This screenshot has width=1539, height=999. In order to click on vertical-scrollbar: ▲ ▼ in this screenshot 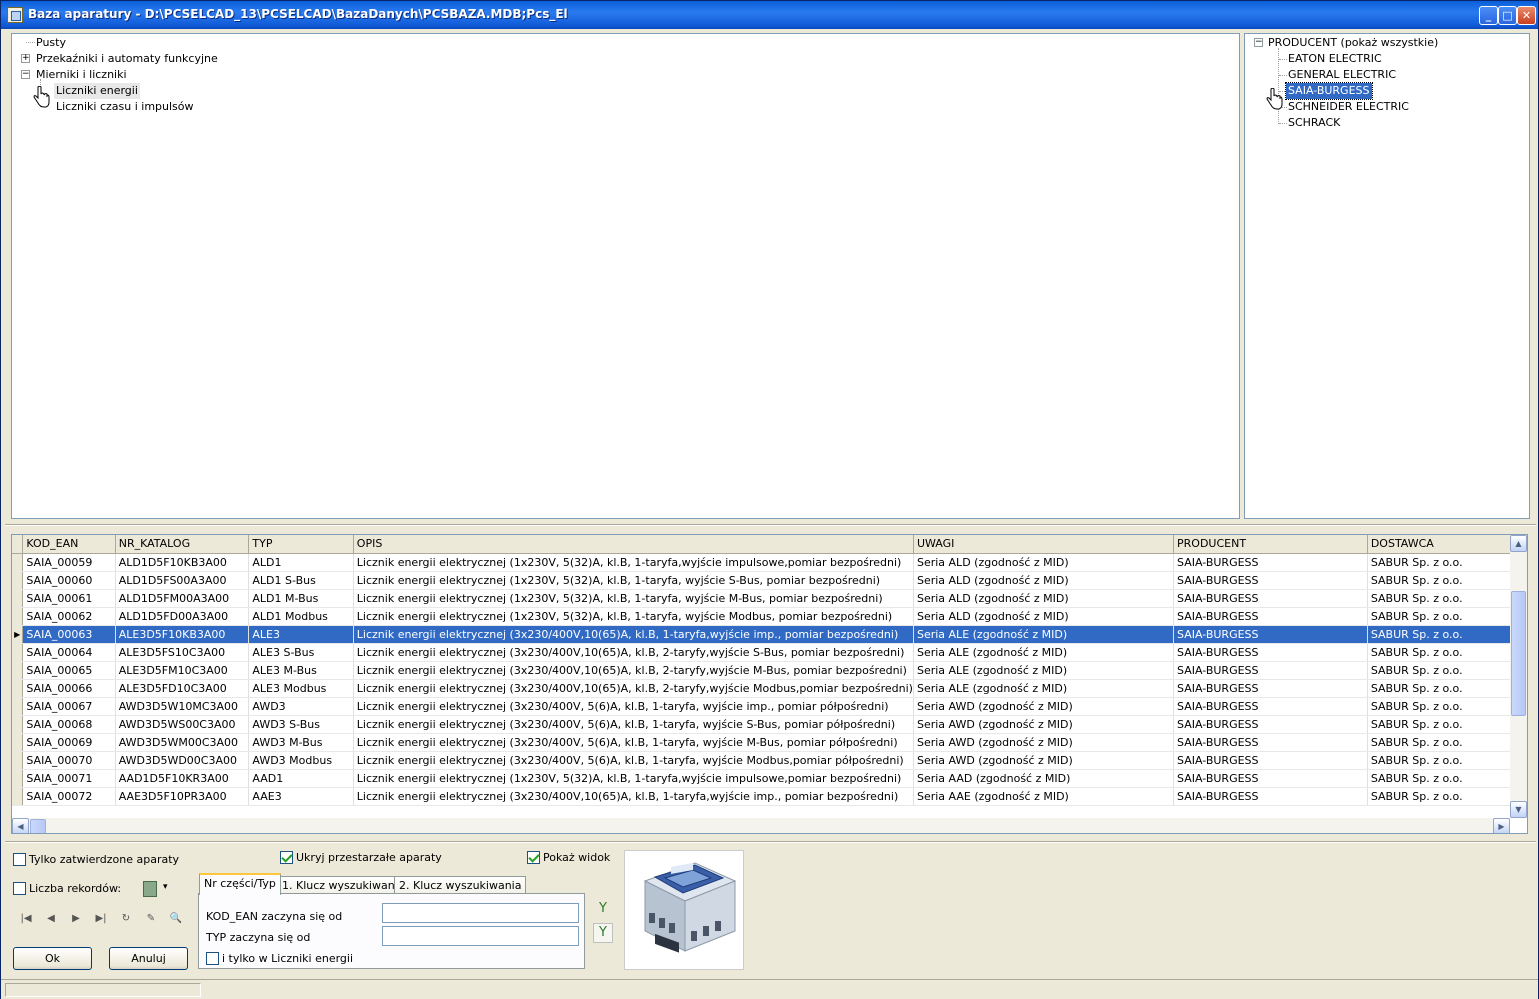, I will do `click(1518, 676)`.